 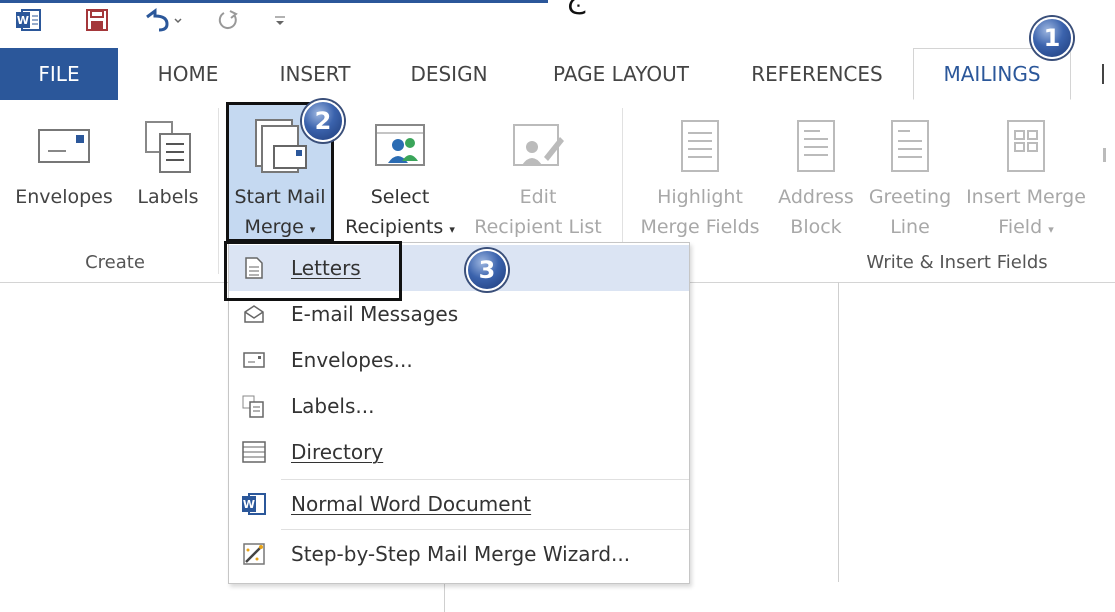 I want to click on select-recipients-button: Select Recipients ▾, so click(x=400, y=175).